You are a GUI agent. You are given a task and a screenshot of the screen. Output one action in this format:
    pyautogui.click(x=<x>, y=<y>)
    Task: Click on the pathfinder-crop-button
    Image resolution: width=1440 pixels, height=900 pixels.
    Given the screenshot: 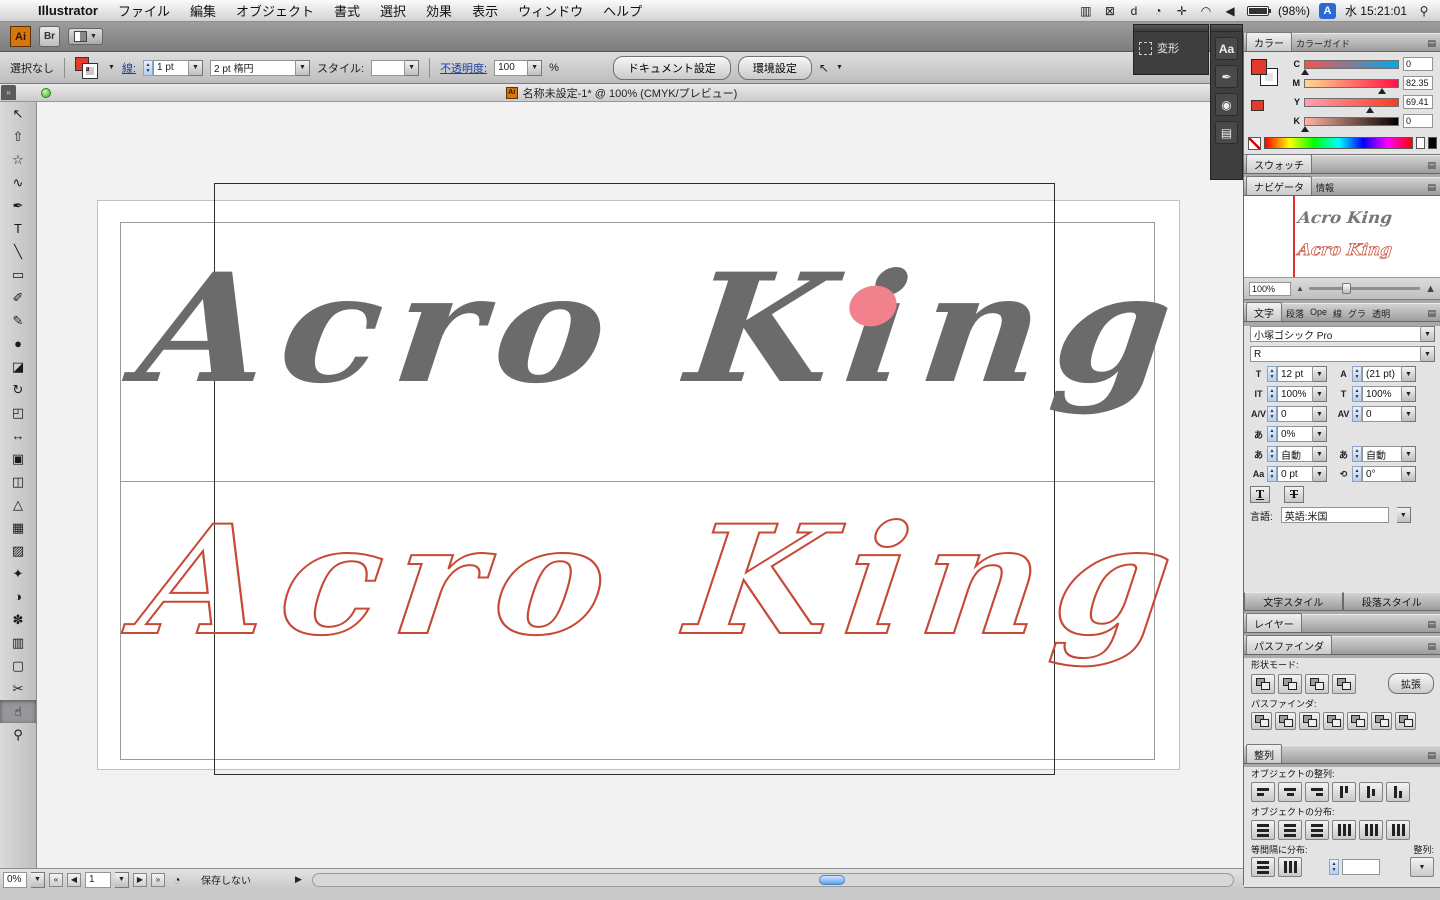 What is the action you would take?
    pyautogui.click(x=1333, y=721)
    